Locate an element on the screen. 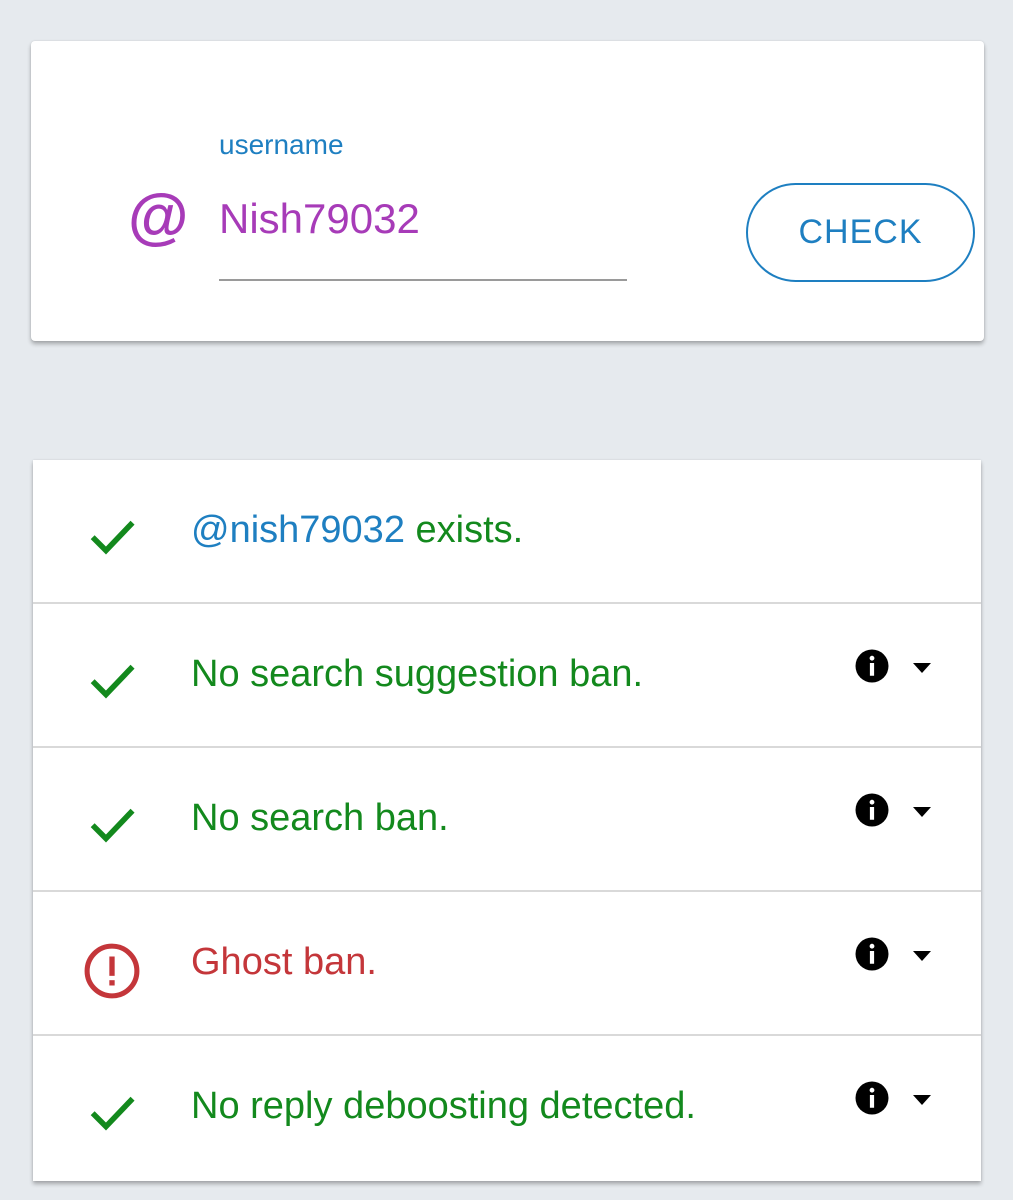 The height and width of the screenshot is (1200, 1013). result-row-search-suggestion-ban: No search suggestion ban. is located at coordinates (507, 676).